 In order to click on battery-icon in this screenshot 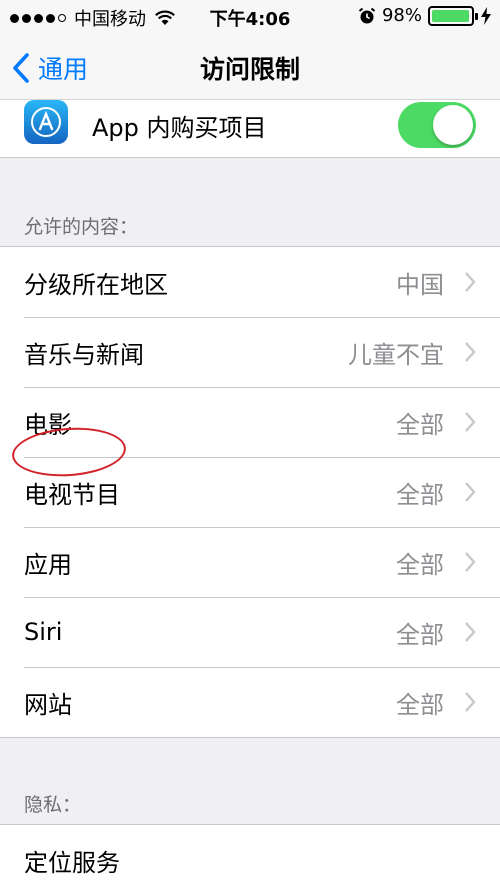, I will do `click(453, 15)`.